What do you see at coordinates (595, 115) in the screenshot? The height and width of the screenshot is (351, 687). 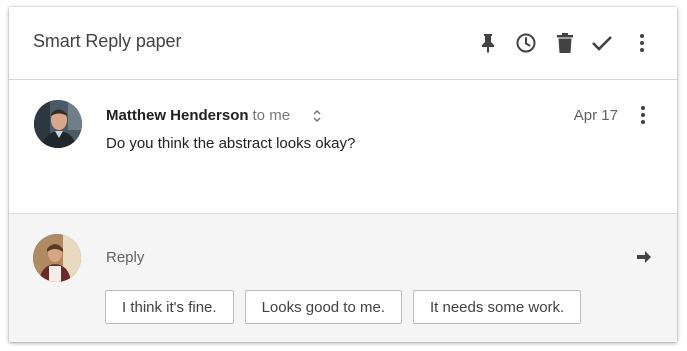 I see `message-date: Apr 17` at bounding box center [595, 115].